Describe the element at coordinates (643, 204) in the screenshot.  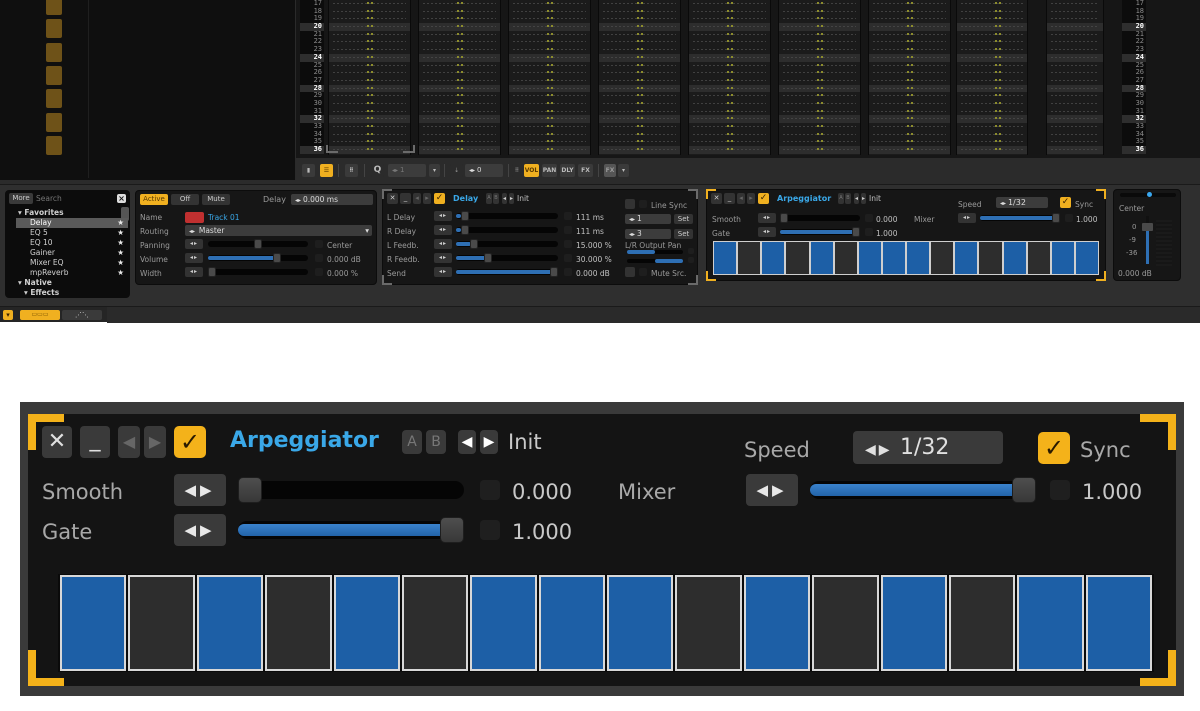
I see `line-sync-checkbox` at that location.